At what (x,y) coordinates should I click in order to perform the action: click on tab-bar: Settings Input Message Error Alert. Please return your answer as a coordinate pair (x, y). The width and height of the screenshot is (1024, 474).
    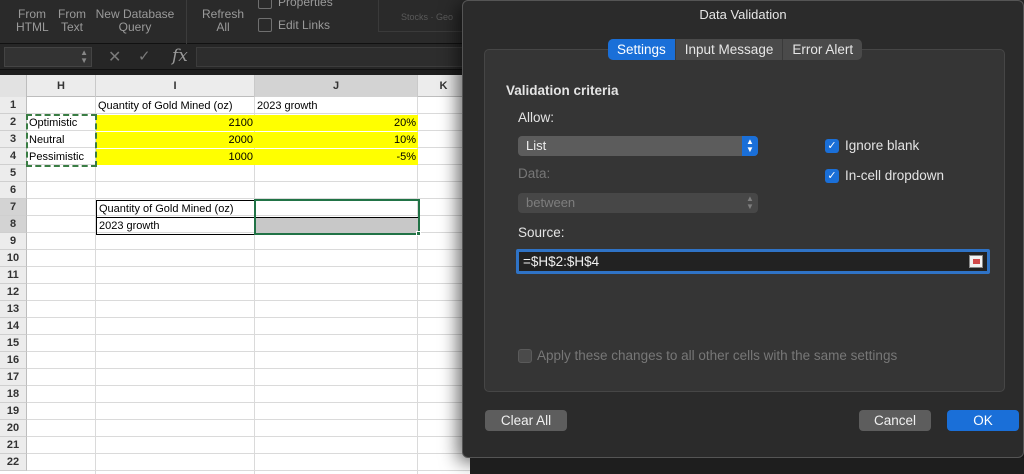
    Looking at the image, I should click on (735, 49).